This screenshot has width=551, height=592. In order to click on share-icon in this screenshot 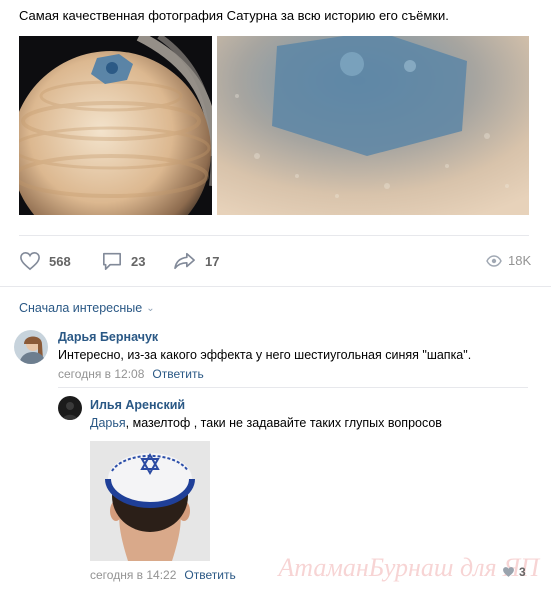, I will do `click(184, 261)`.